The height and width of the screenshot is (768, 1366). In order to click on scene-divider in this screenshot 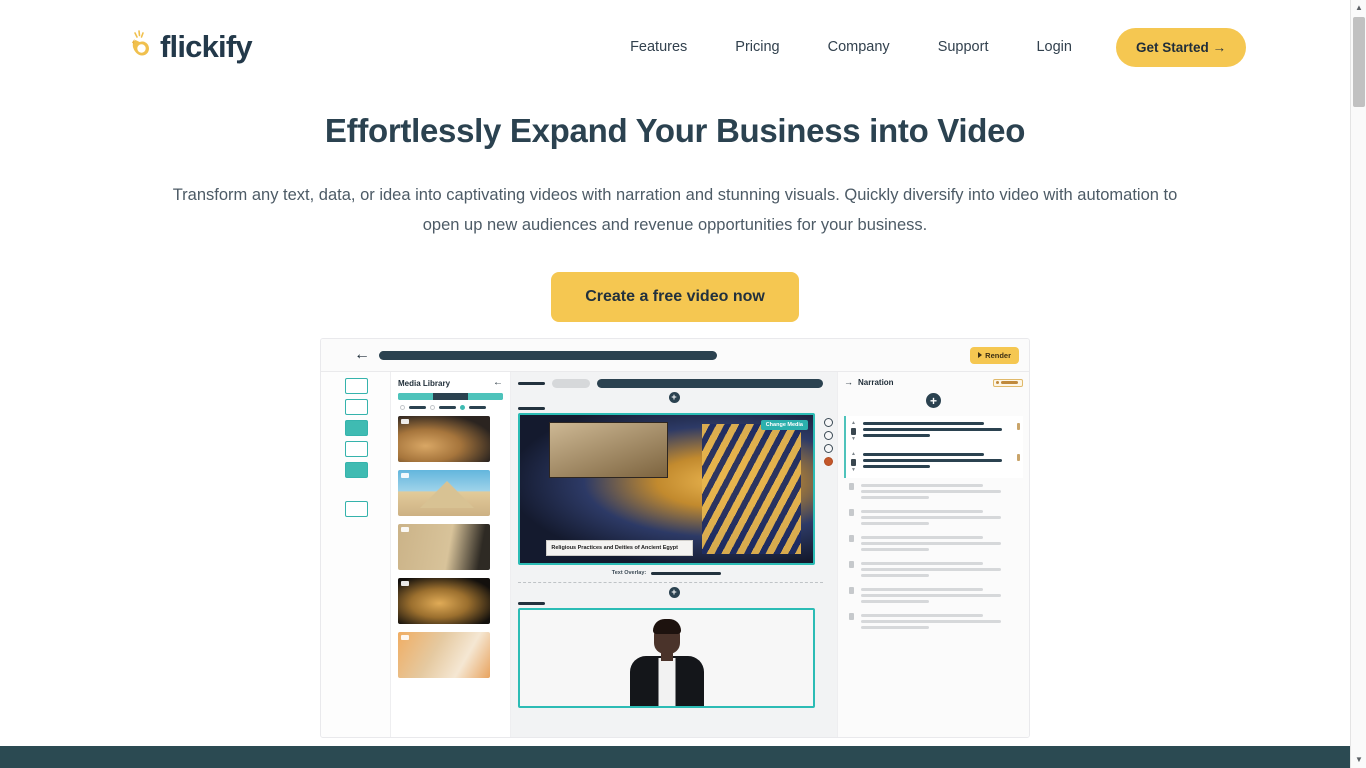, I will do `click(670, 582)`.